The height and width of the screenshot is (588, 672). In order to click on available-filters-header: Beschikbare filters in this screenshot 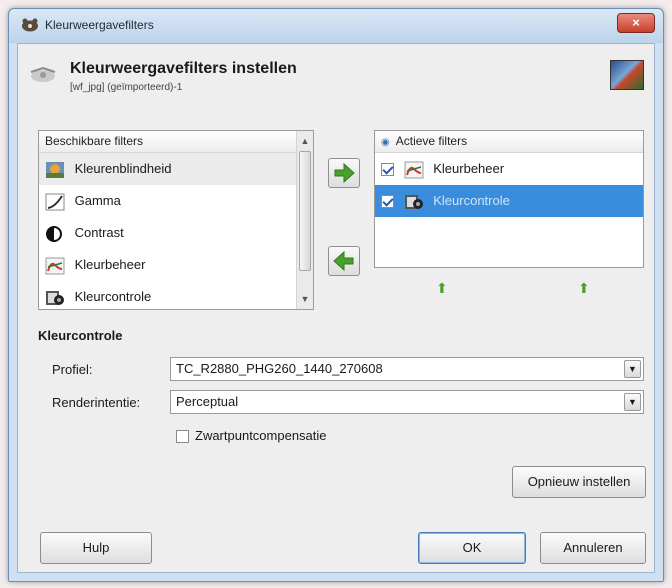, I will do `click(167, 142)`.